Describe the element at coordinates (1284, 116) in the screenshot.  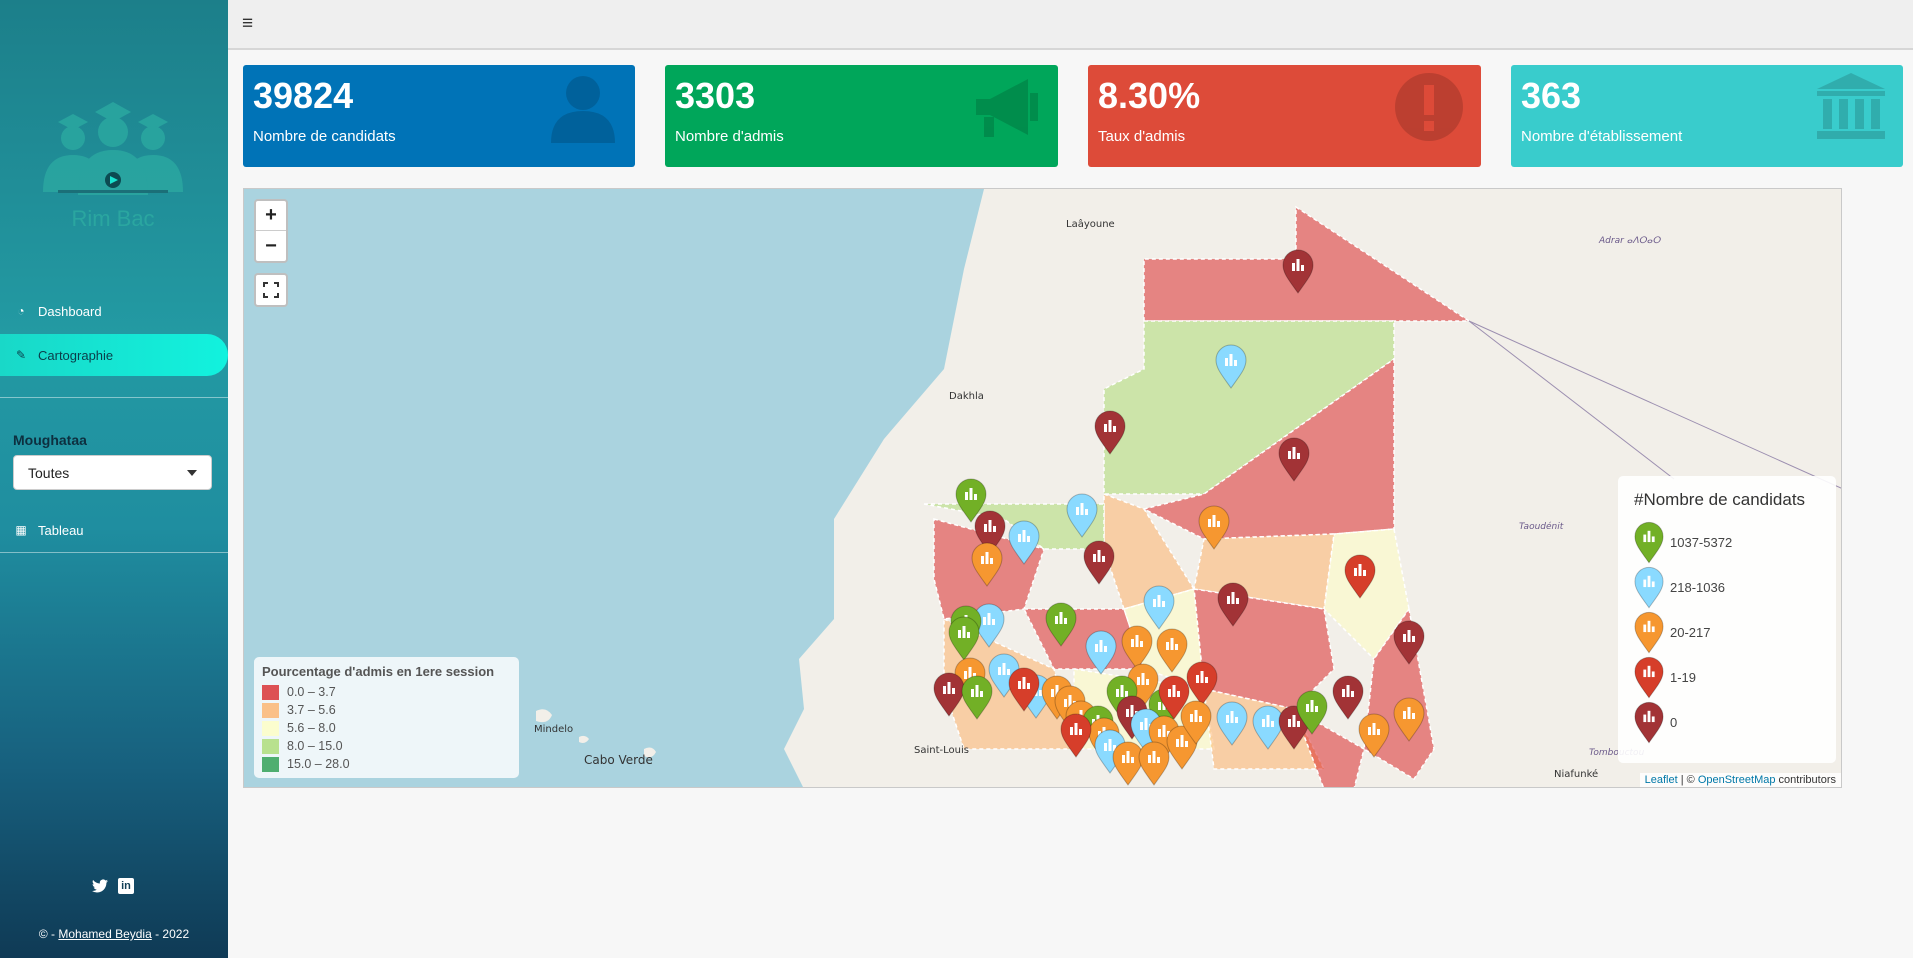
I see `stat-card-taux: 8.30% Taux d'admis` at that location.